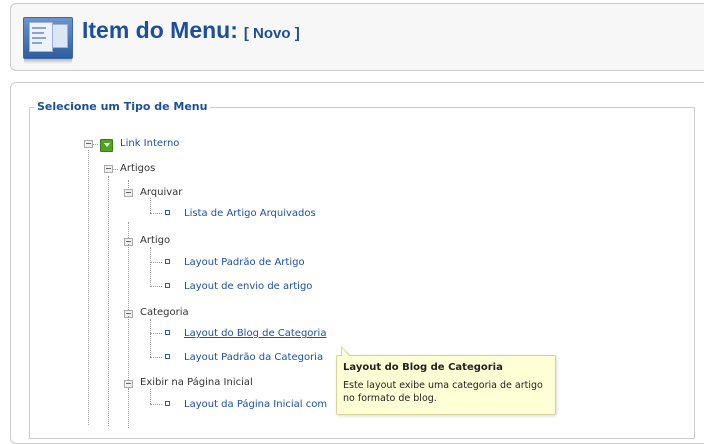 This screenshot has height=444, width=704. Describe the element at coordinates (106, 145) in the screenshot. I see `green-dropdown-icon` at that location.